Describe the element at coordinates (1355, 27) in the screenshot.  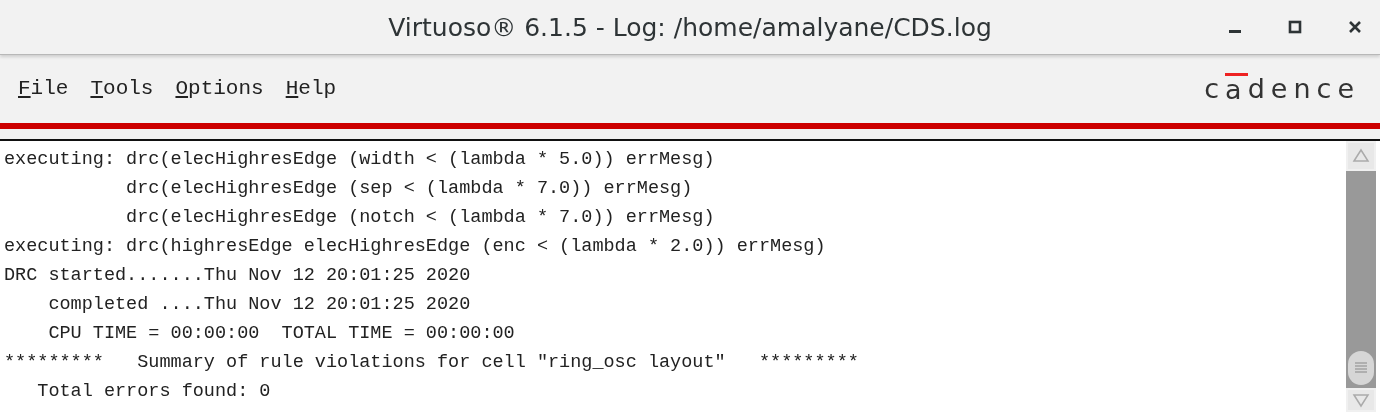
I see `close-icon` at that location.